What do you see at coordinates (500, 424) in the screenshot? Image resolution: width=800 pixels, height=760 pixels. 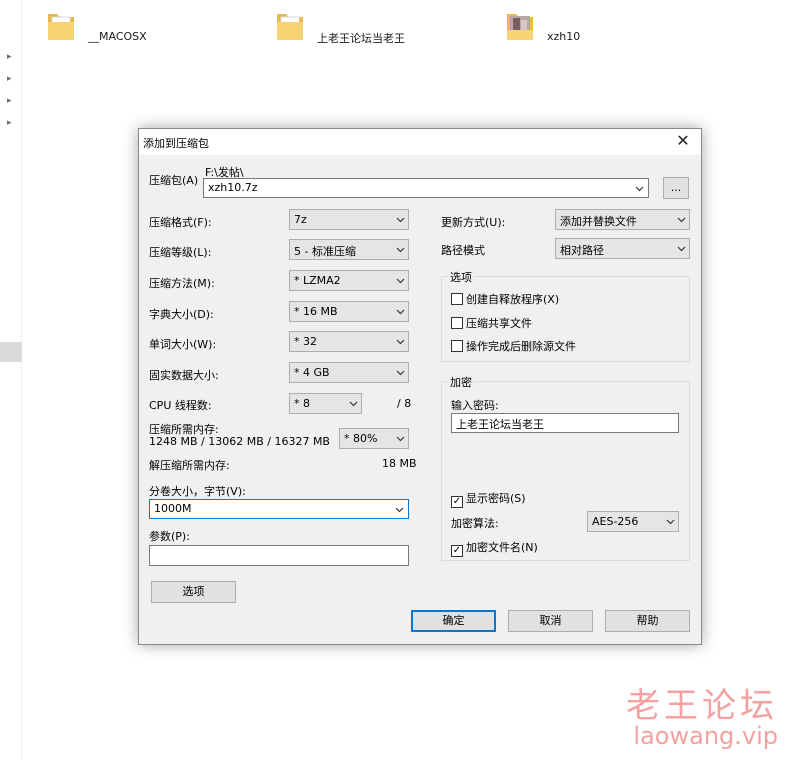 I see `password-value: 上老王论坛当老王` at bounding box center [500, 424].